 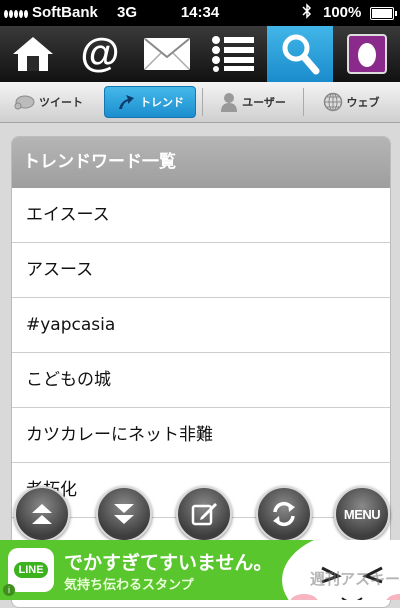 I want to click on tweet-bubble-icon, so click(x=24, y=102).